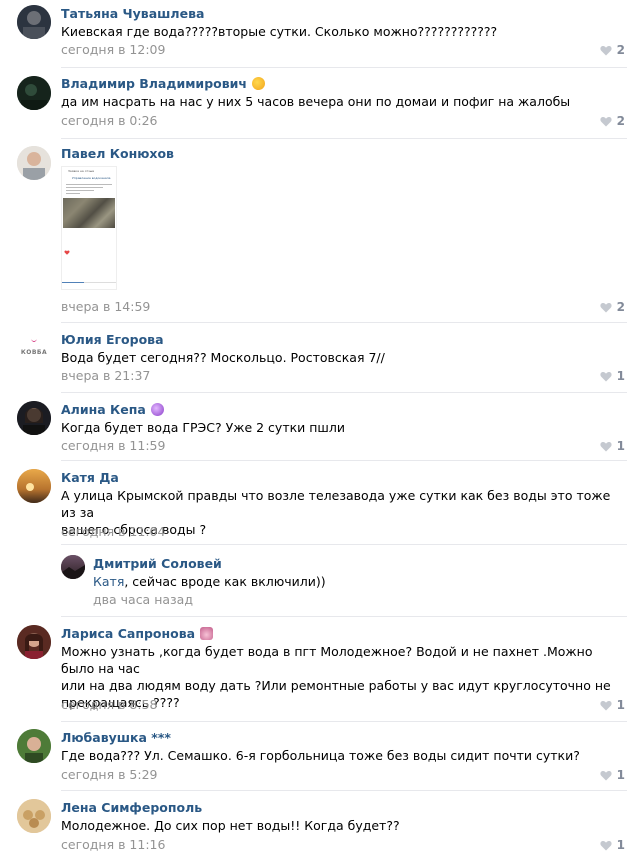 The width and height of the screenshot is (637, 863). What do you see at coordinates (353, 581) in the screenshot?
I see `reply-text: Катя, сейчас вроде как включили))` at bounding box center [353, 581].